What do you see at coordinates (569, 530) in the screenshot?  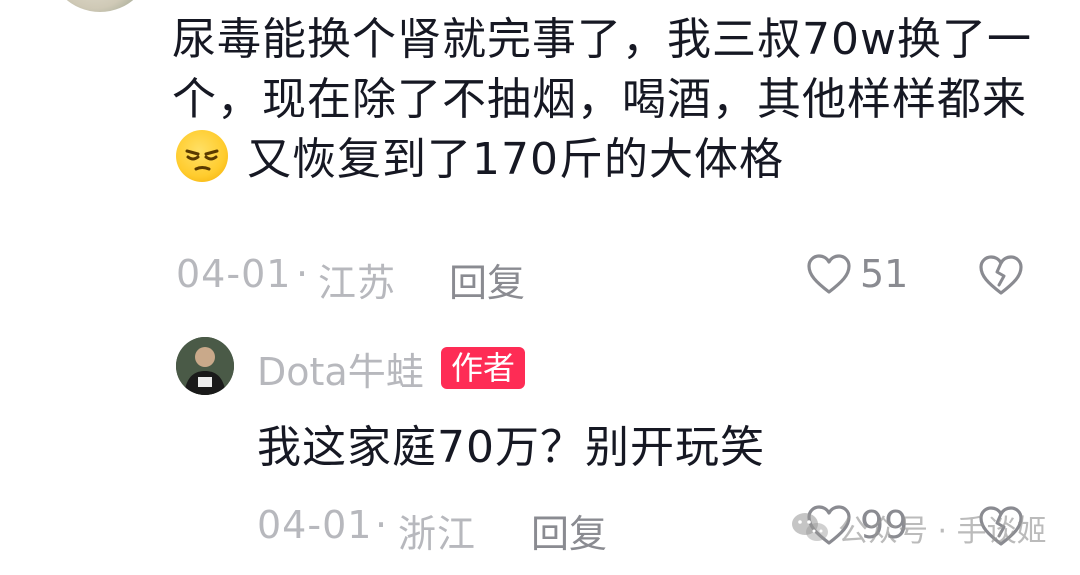 I see `reply-reply-button: 回复` at bounding box center [569, 530].